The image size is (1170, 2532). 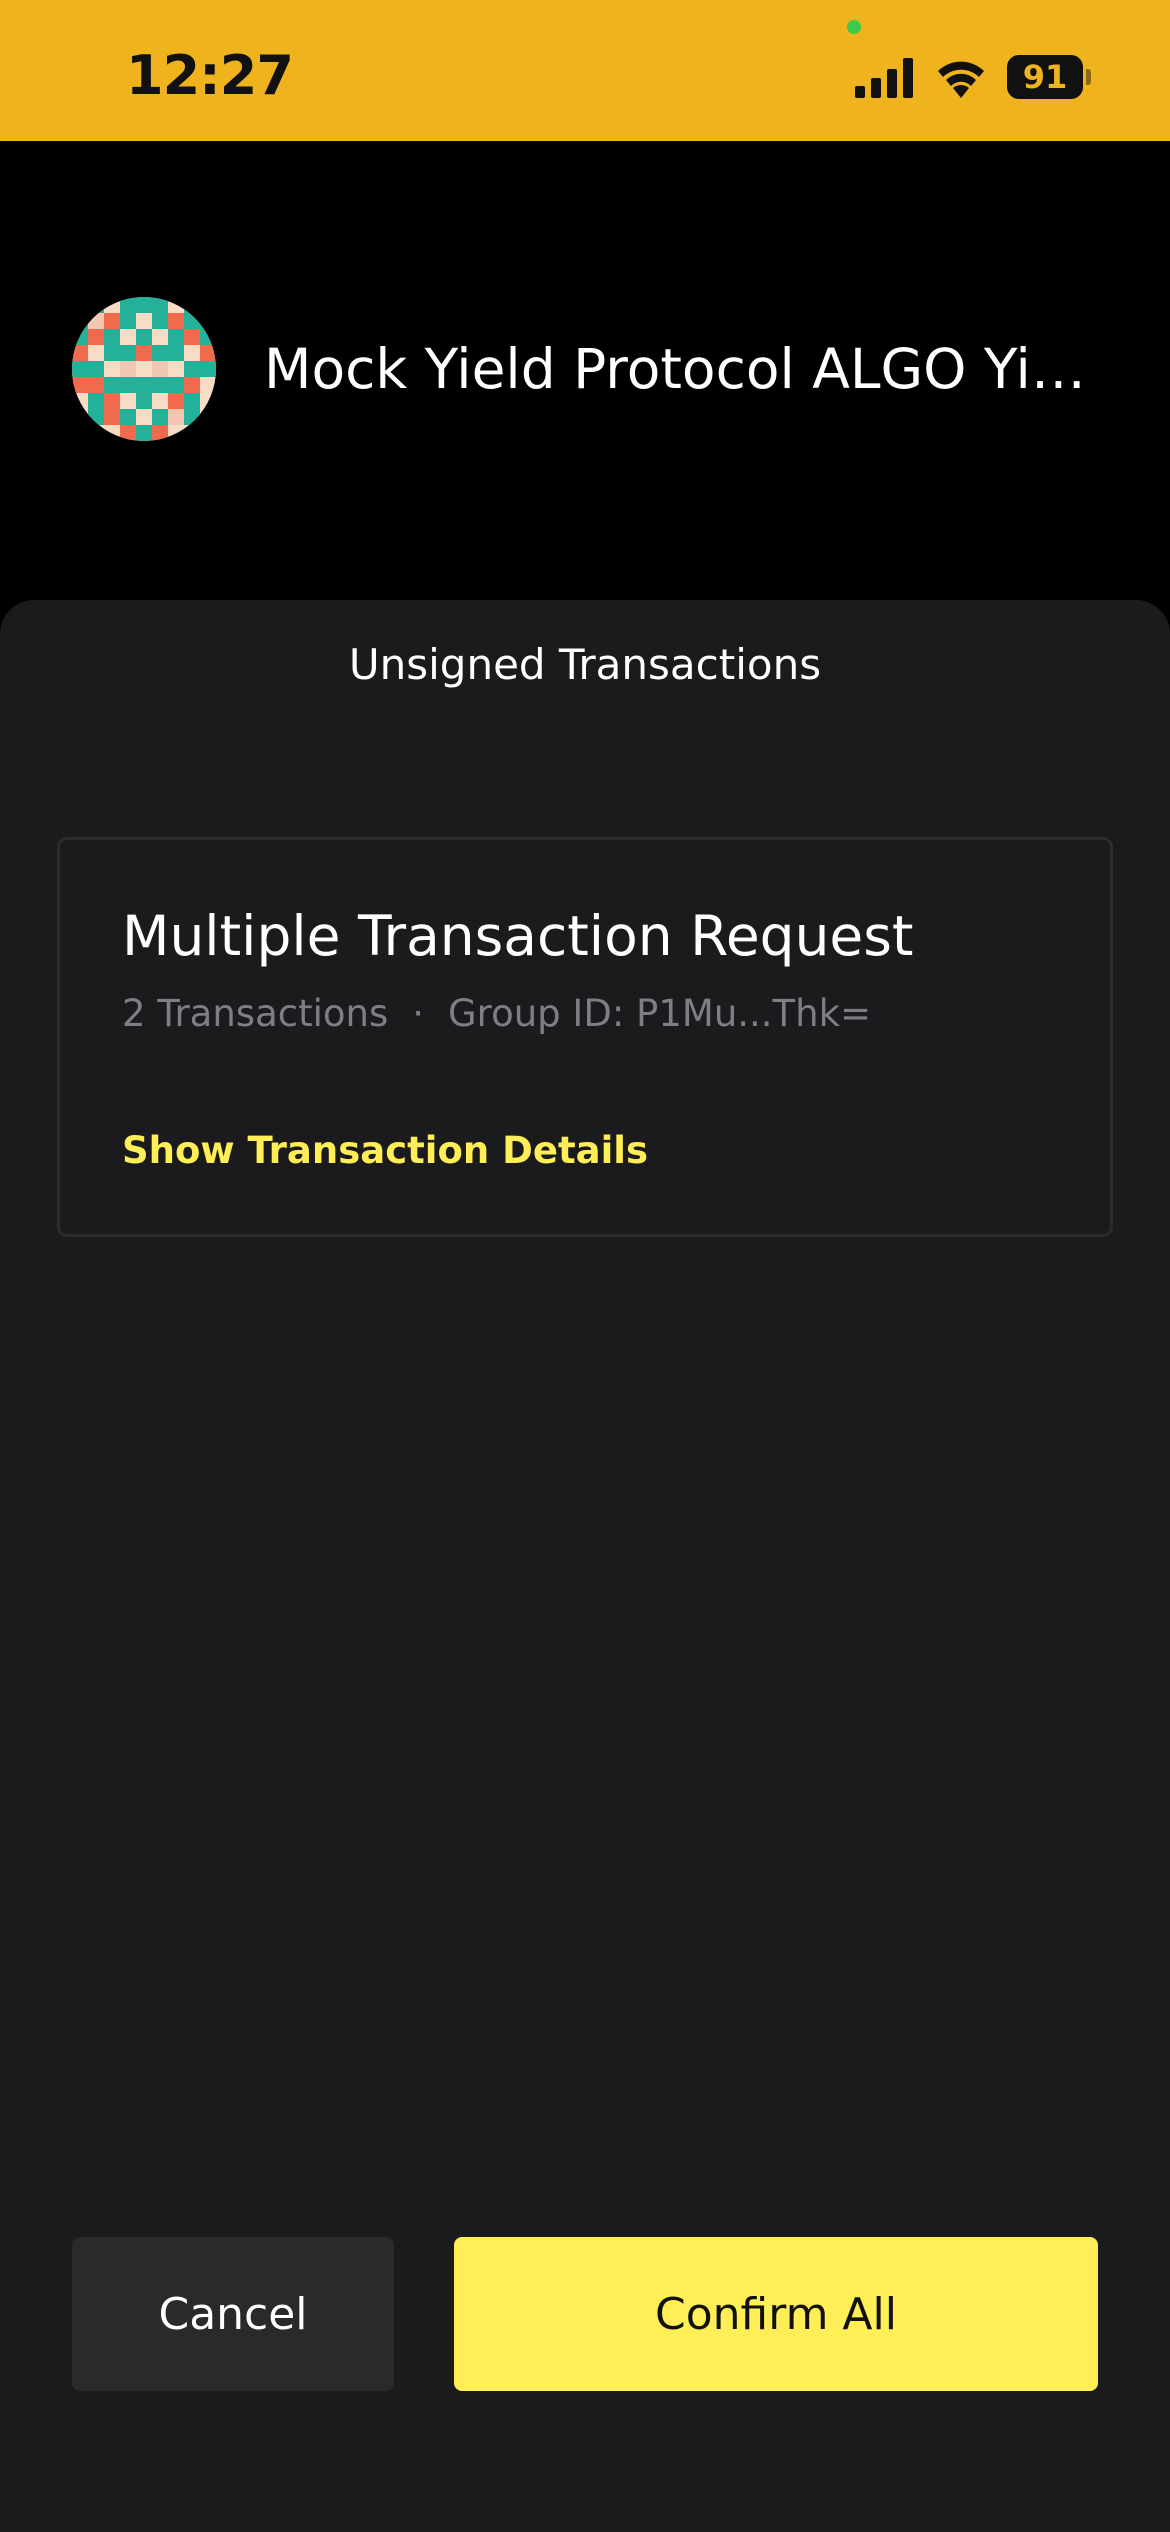 I want to click on request-meta: 2 Transactions · Group ID: P1Mu...Thk=, so click(x=496, y=1013).